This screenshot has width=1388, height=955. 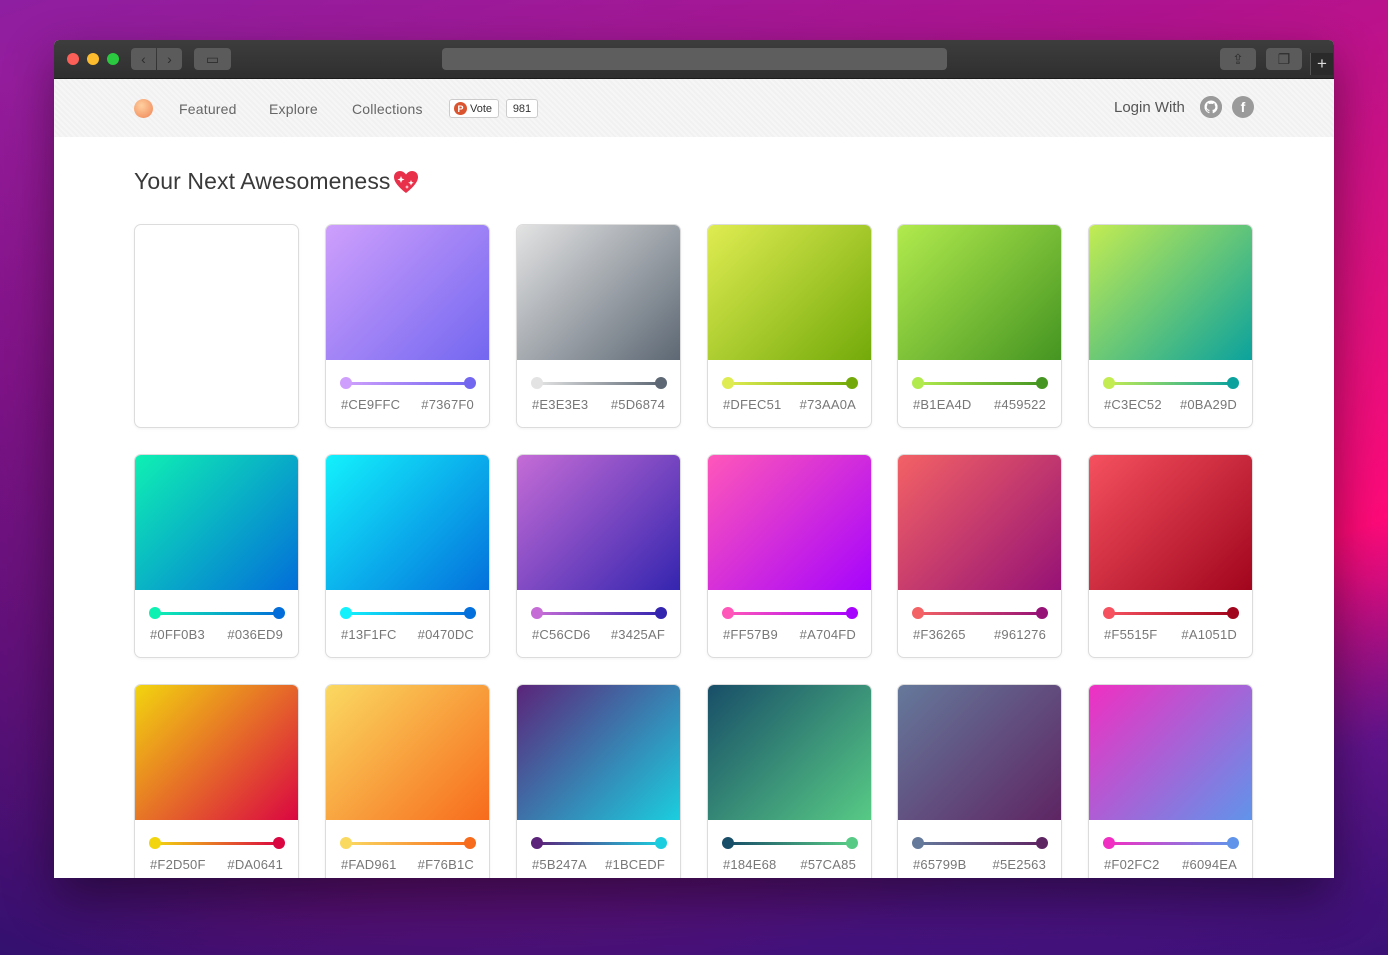 What do you see at coordinates (939, 634) in the screenshot?
I see `start-hex-label: #F36265` at bounding box center [939, 634].